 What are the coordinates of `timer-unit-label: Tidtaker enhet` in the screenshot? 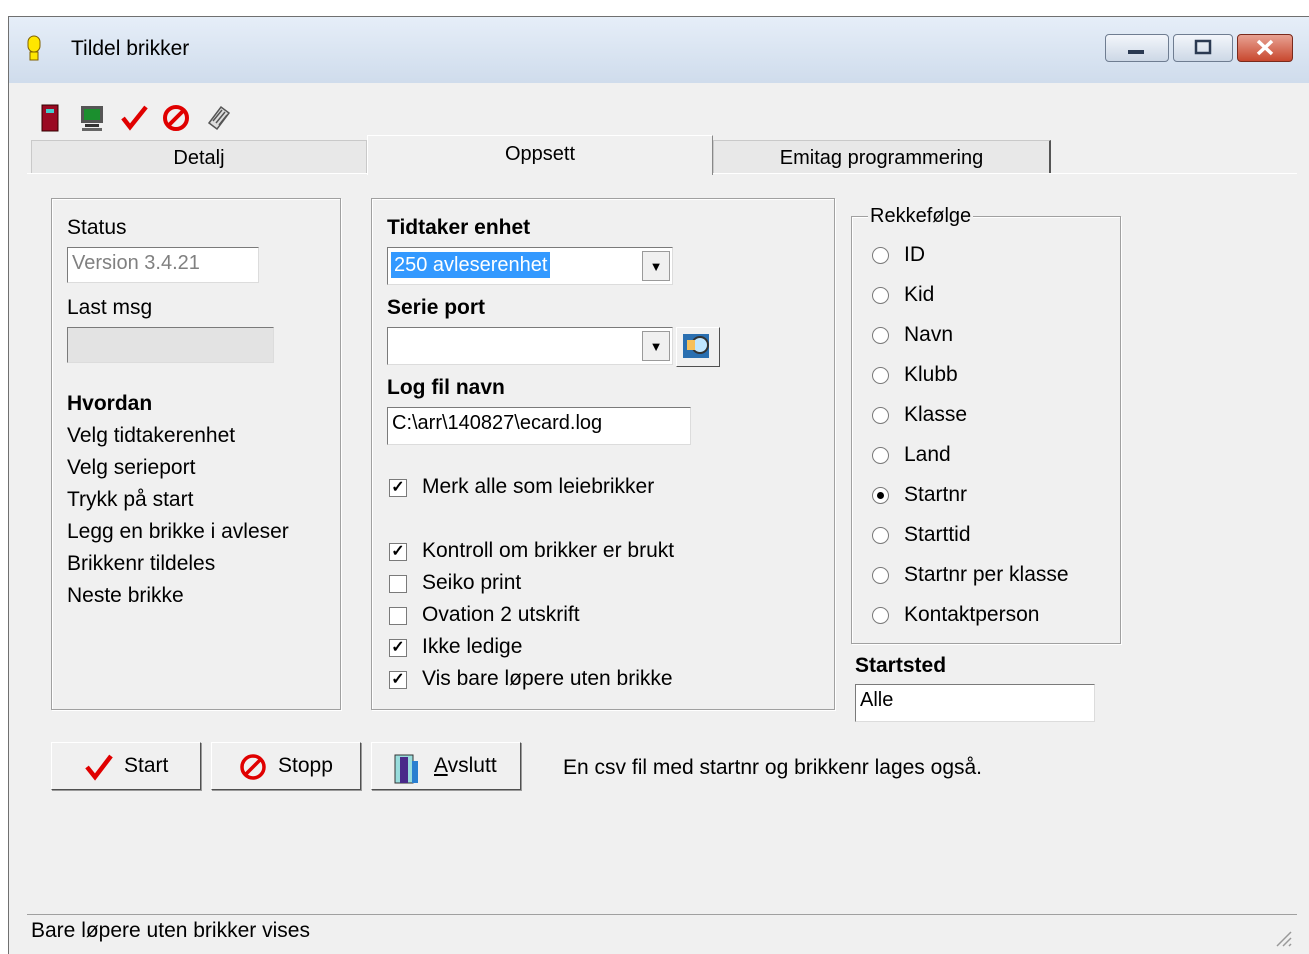 It's located at (459, 227).